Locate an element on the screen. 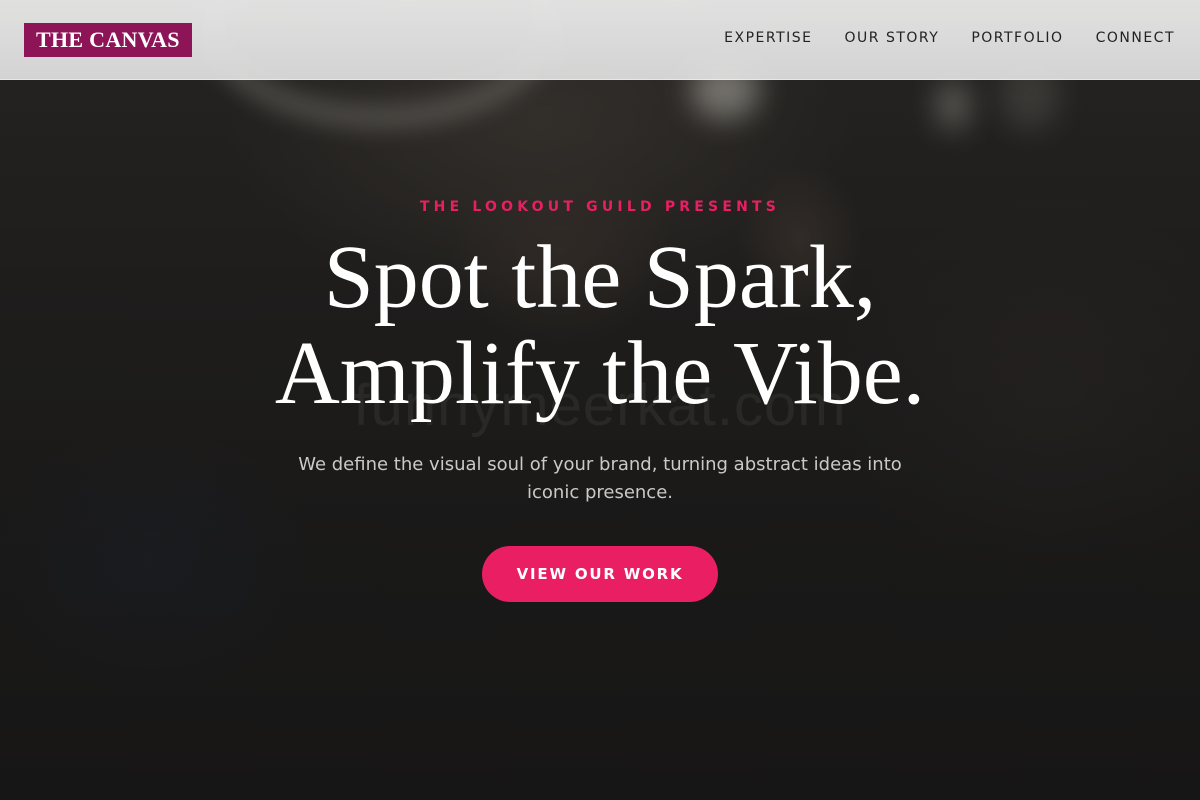 The height and width of the screenshot is (800, 1200). hero-headline-line-1: Spot the Spark, is located at coordinates (600, 277).